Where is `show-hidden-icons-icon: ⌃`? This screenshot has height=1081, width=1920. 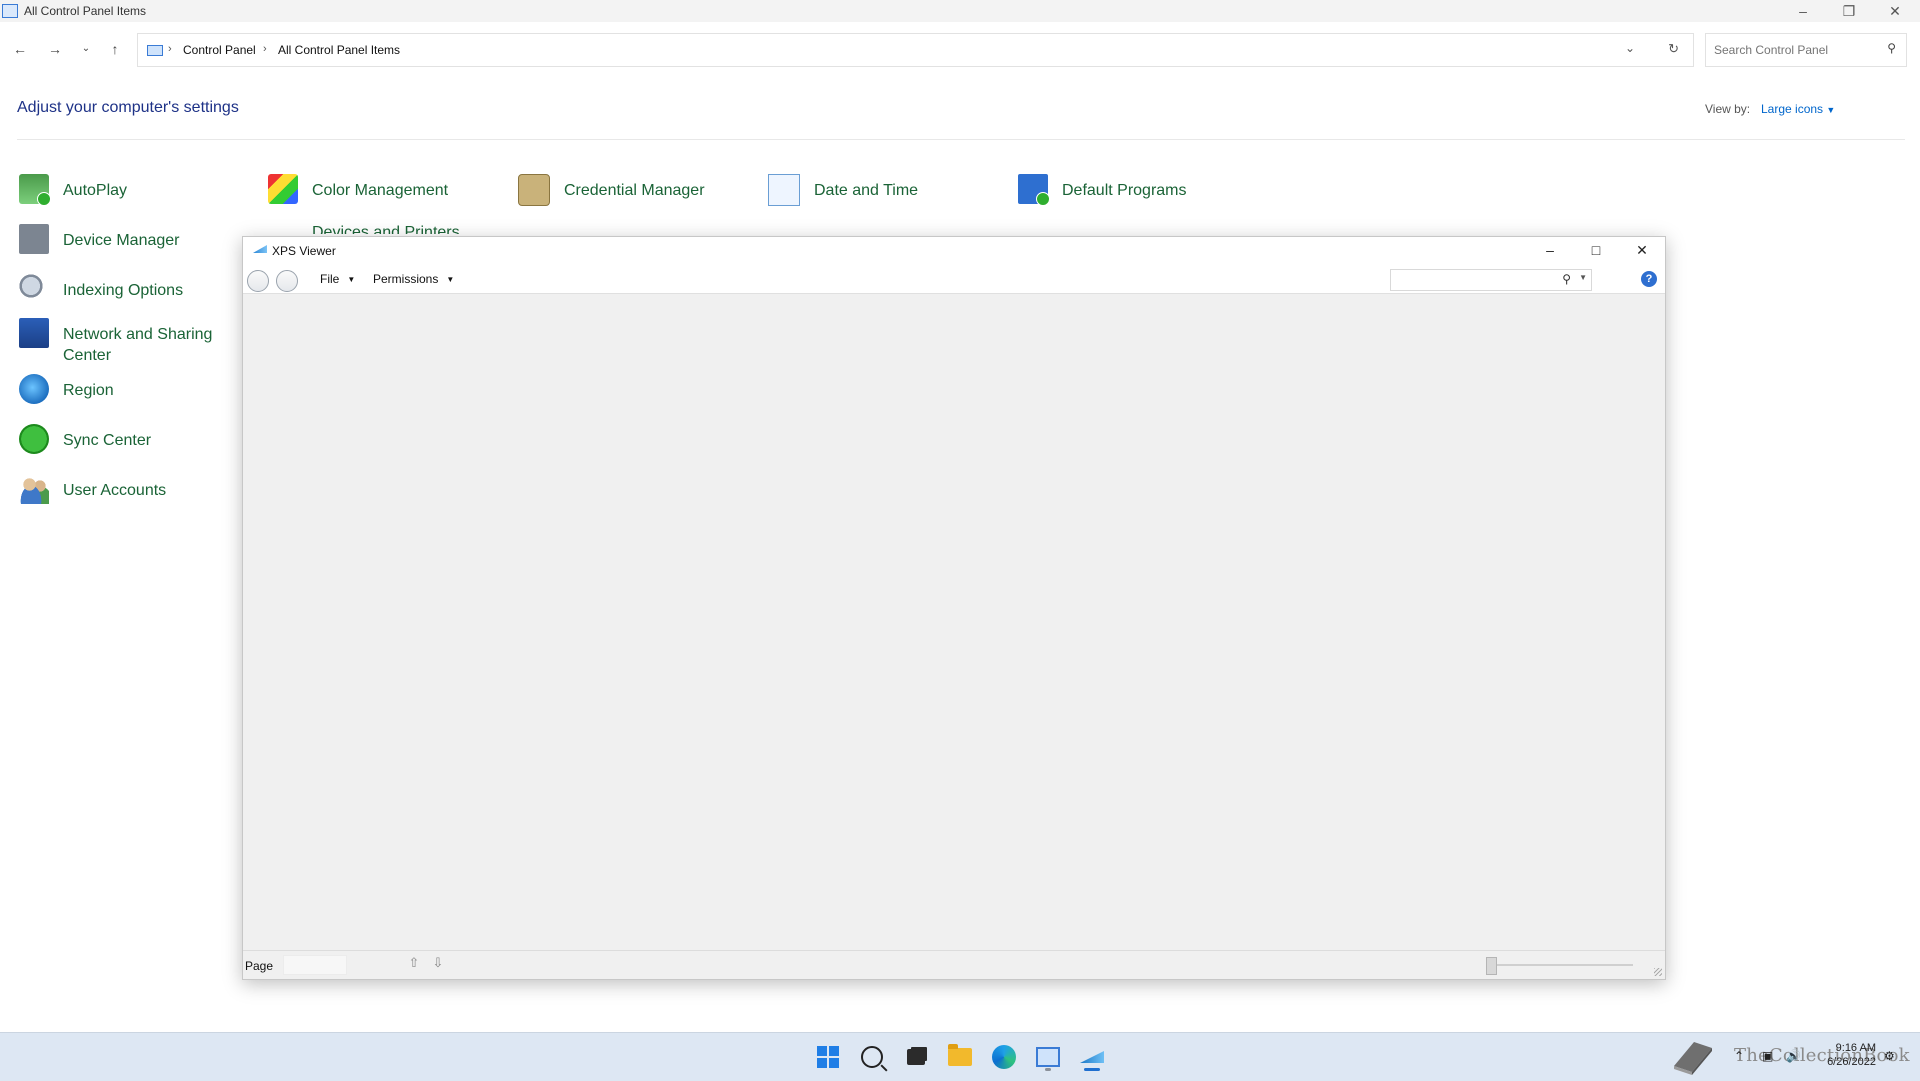
show-hidden-icons-icon: ⌃ is located at coordinates (1739, 1056).